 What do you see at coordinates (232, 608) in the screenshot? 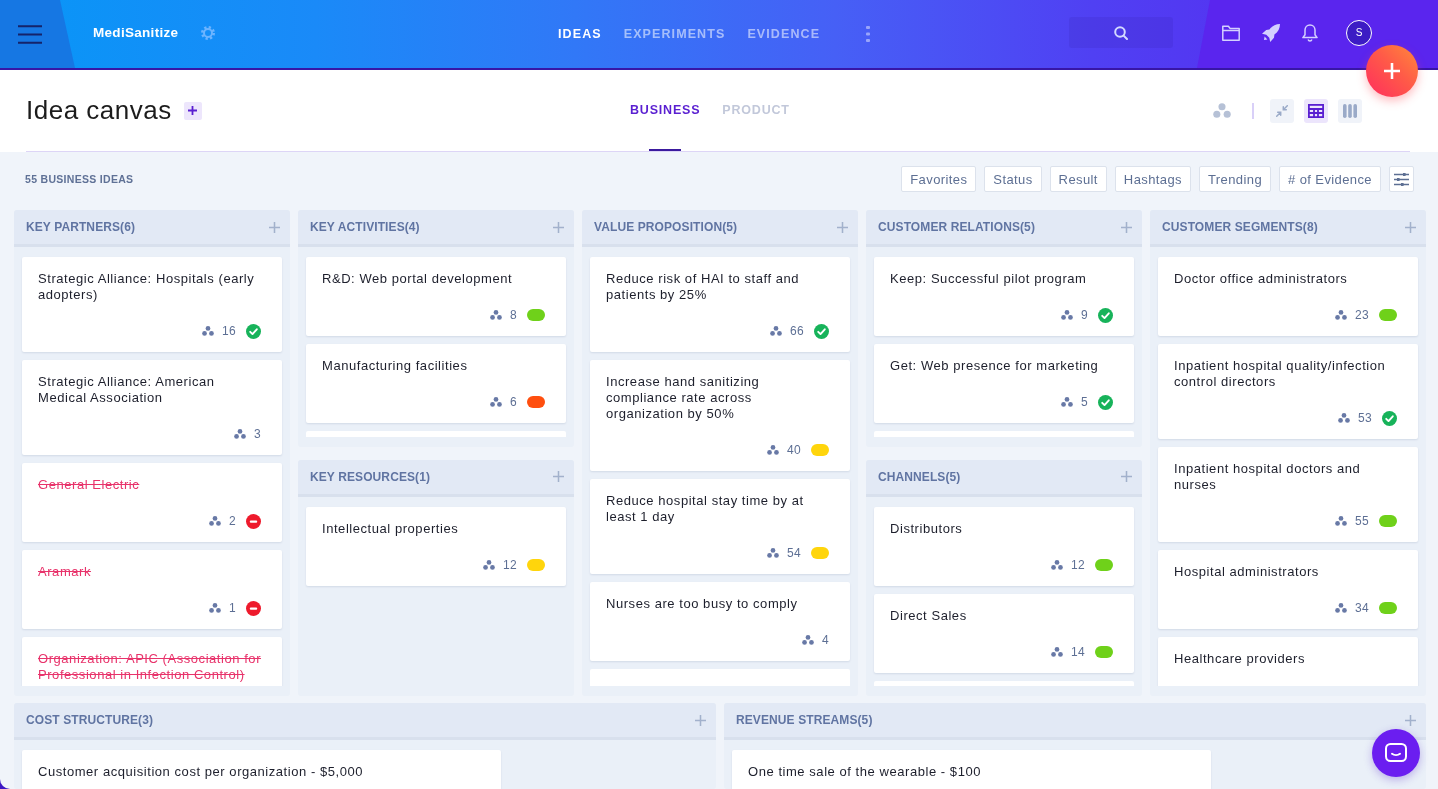
I see `people-count: 1` at bounding box center [232, 608].